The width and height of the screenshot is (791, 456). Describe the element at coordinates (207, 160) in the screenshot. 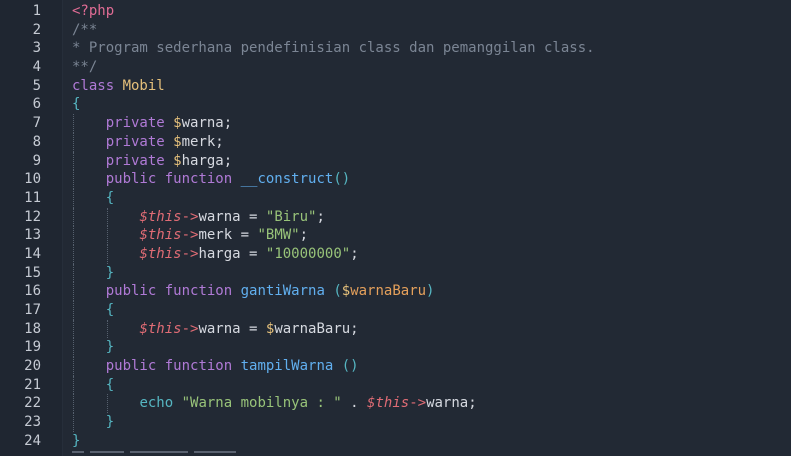

I see `code-token: harga;` at that location.